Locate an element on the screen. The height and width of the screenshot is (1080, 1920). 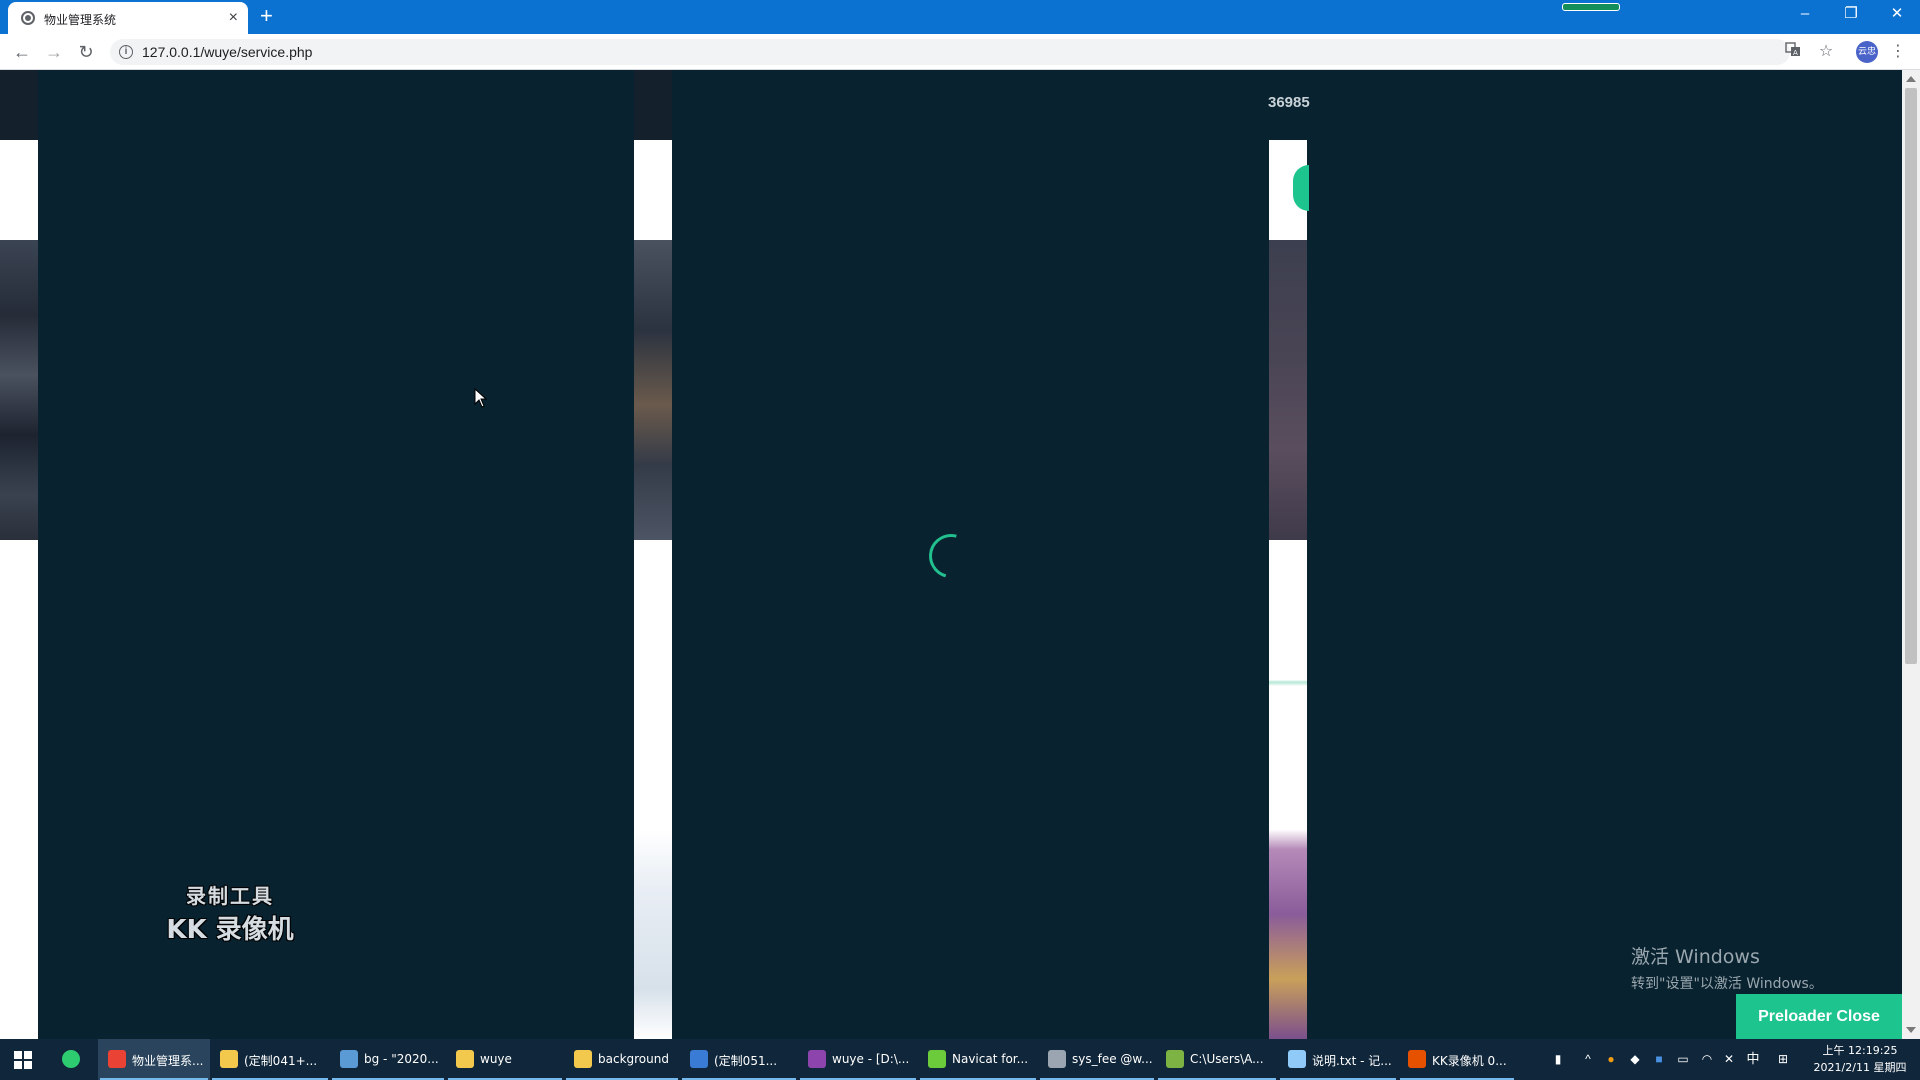
right-image-band is located at coordinates (1288, 390).